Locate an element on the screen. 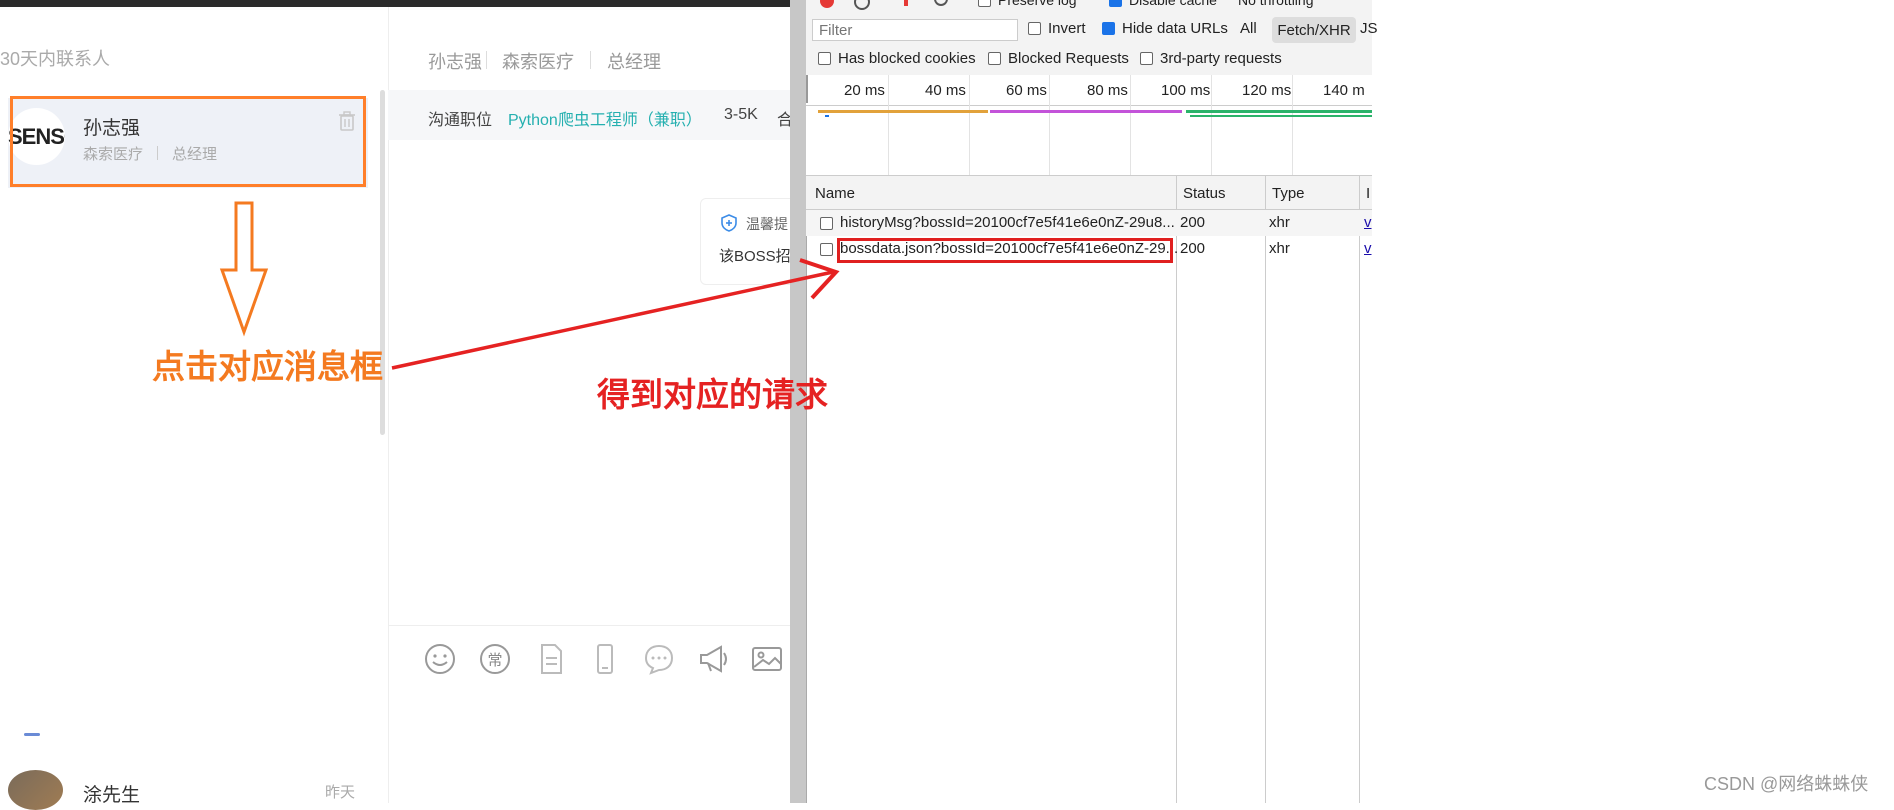  annotation-arrows is located at coordinates (529, 285).